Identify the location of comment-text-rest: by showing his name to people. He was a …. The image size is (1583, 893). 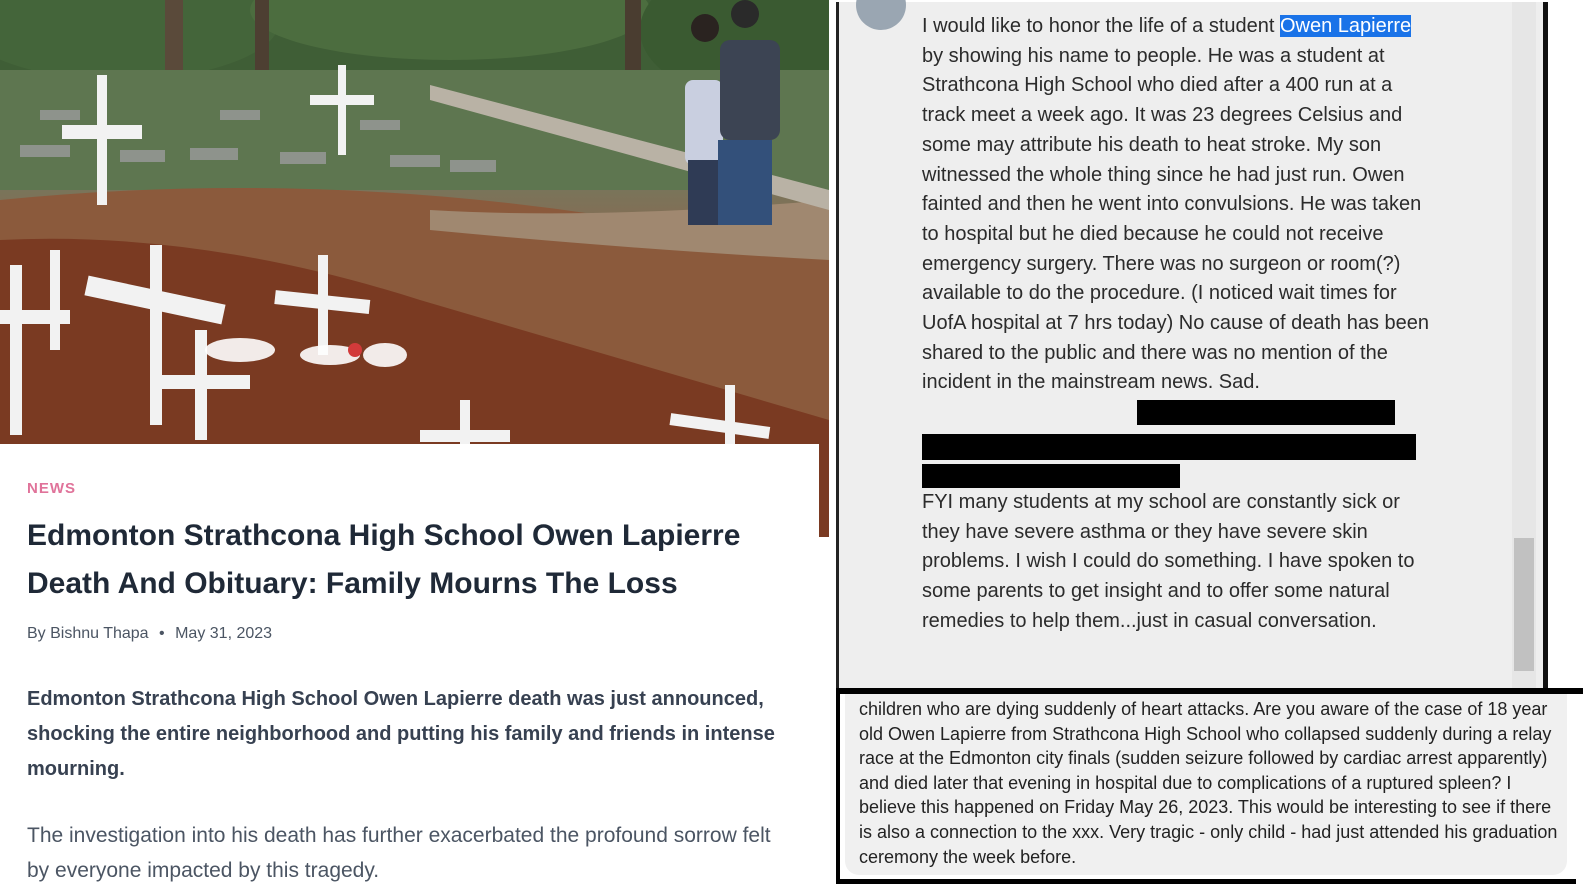
(1175, 219).